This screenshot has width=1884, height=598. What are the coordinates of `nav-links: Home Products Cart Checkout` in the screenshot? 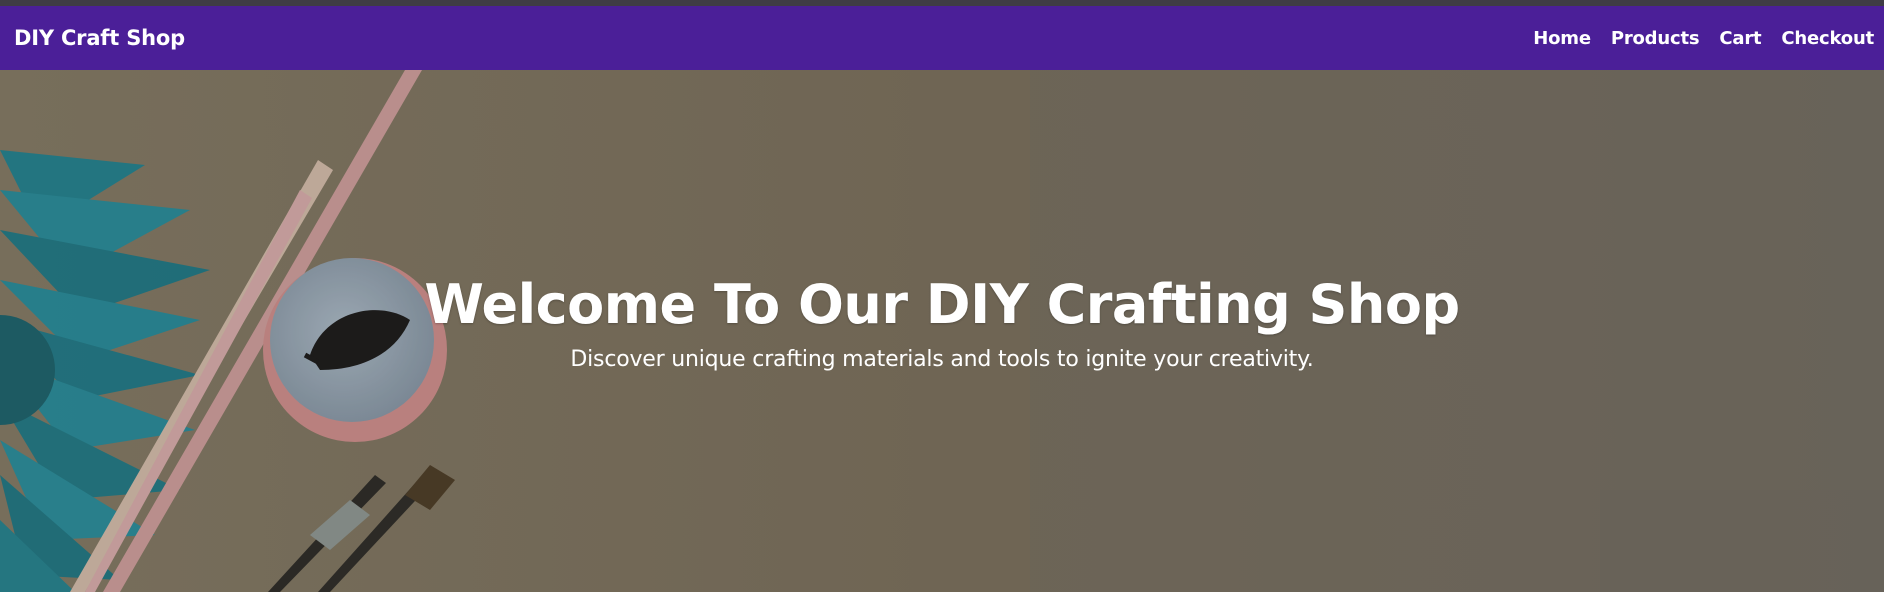 It's located at (1703, 38).